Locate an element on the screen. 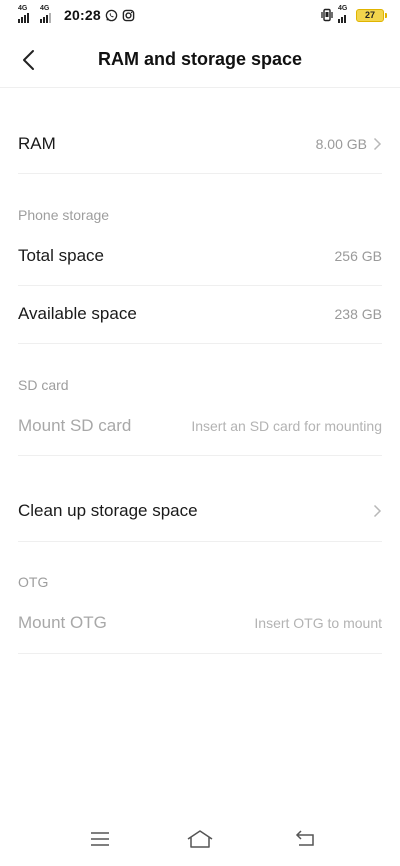  status-left: 4G 4G 20:28 is located at coordinates (76, 14).